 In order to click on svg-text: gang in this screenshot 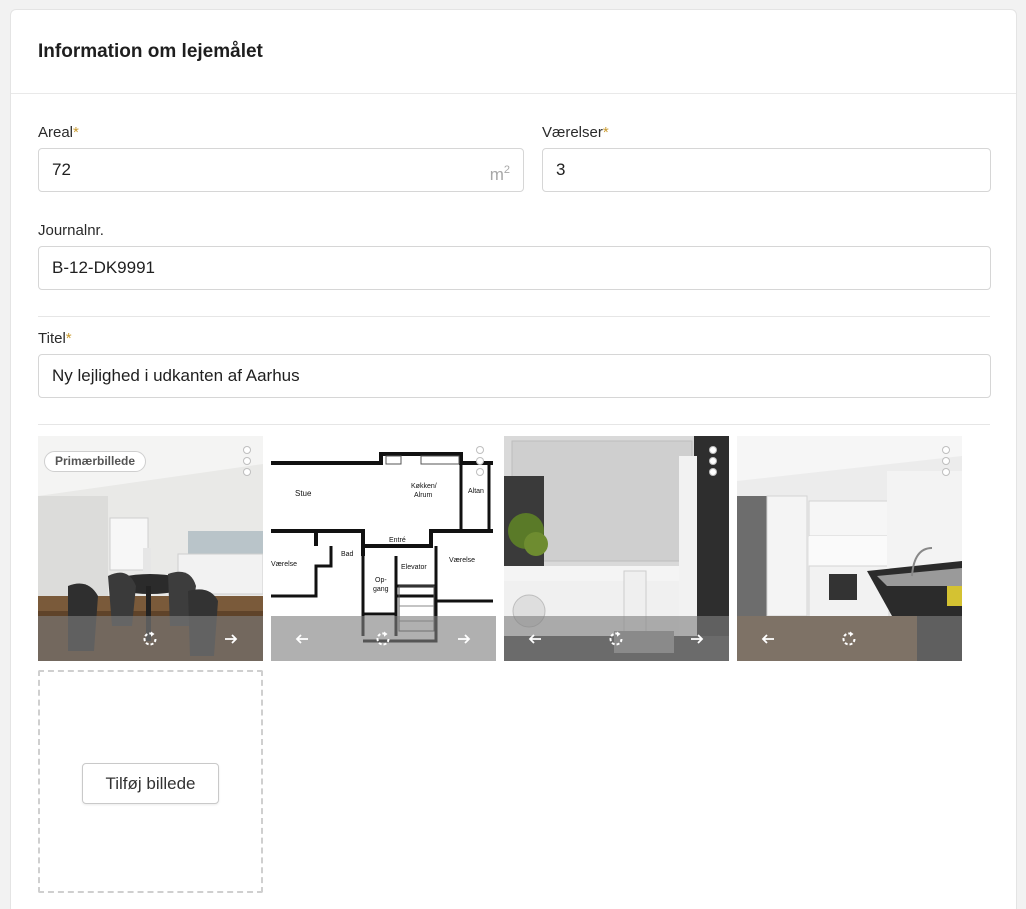, I will do `click(381, 589)`.